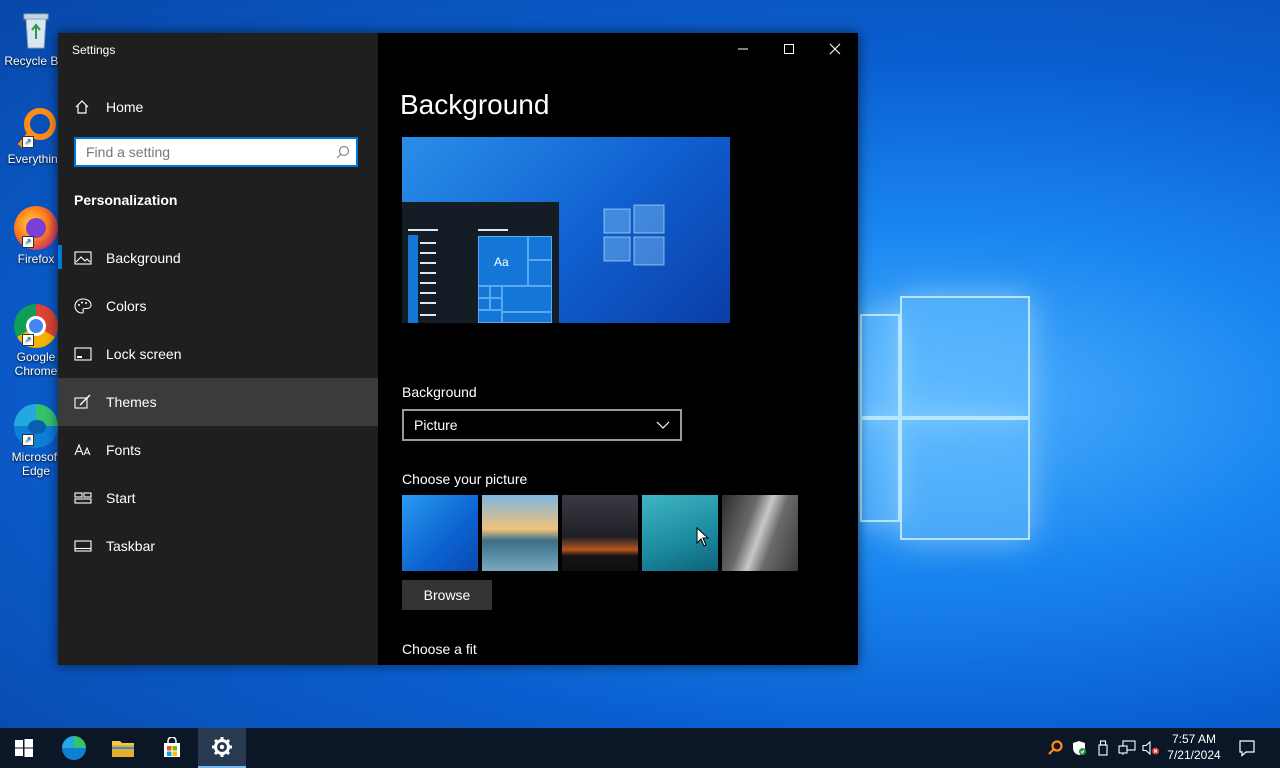 The image size is (1280, 768). I want to click on search-input, so click(201, 152).